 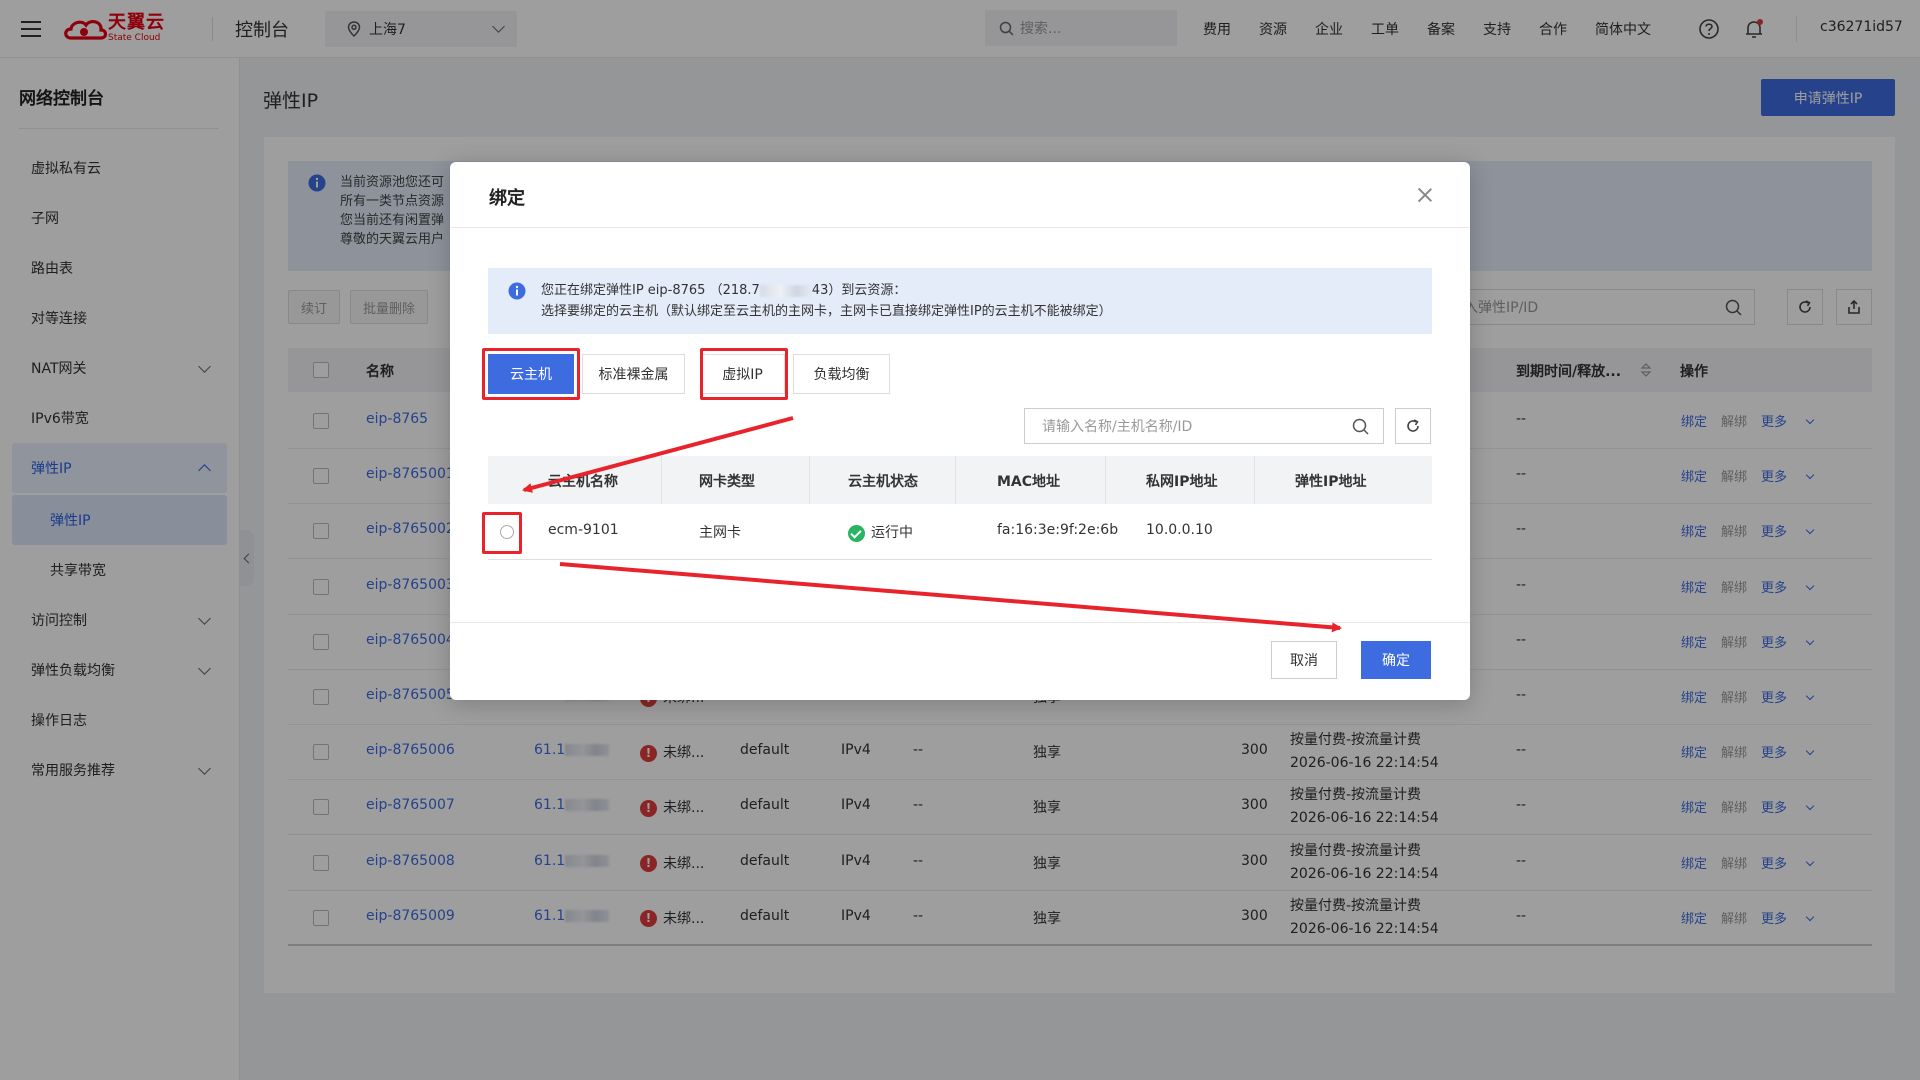 I want to click on header-nic-type: 网卡类型, so click(x=727, y=482).